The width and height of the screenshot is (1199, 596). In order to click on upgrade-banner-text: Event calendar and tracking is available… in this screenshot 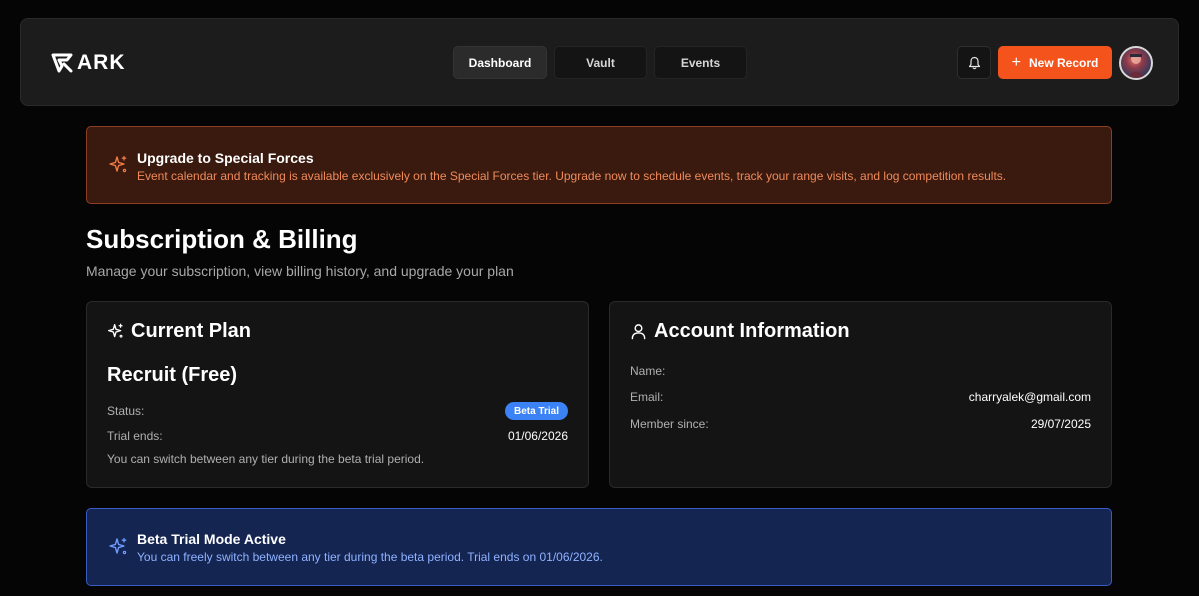, I will do `click(572, 176)`.